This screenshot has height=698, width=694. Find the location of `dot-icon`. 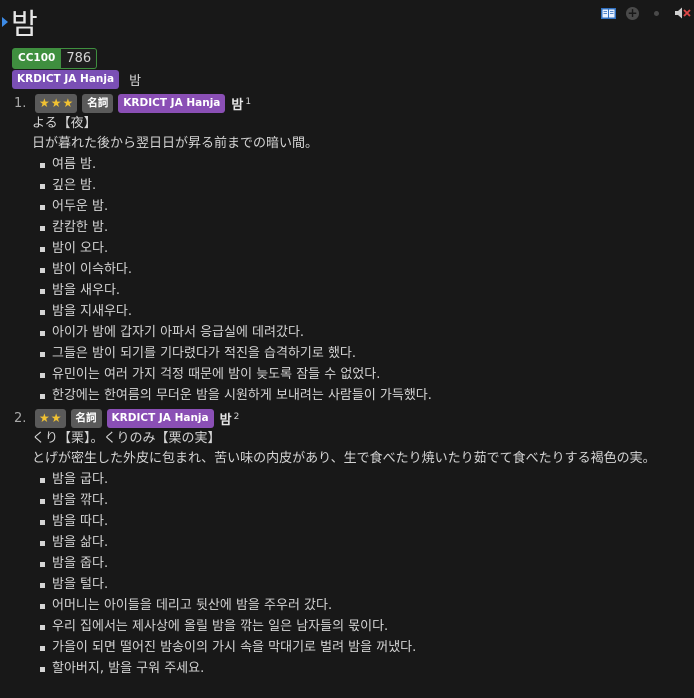

dot-icon is located at coordinates (656, 13).